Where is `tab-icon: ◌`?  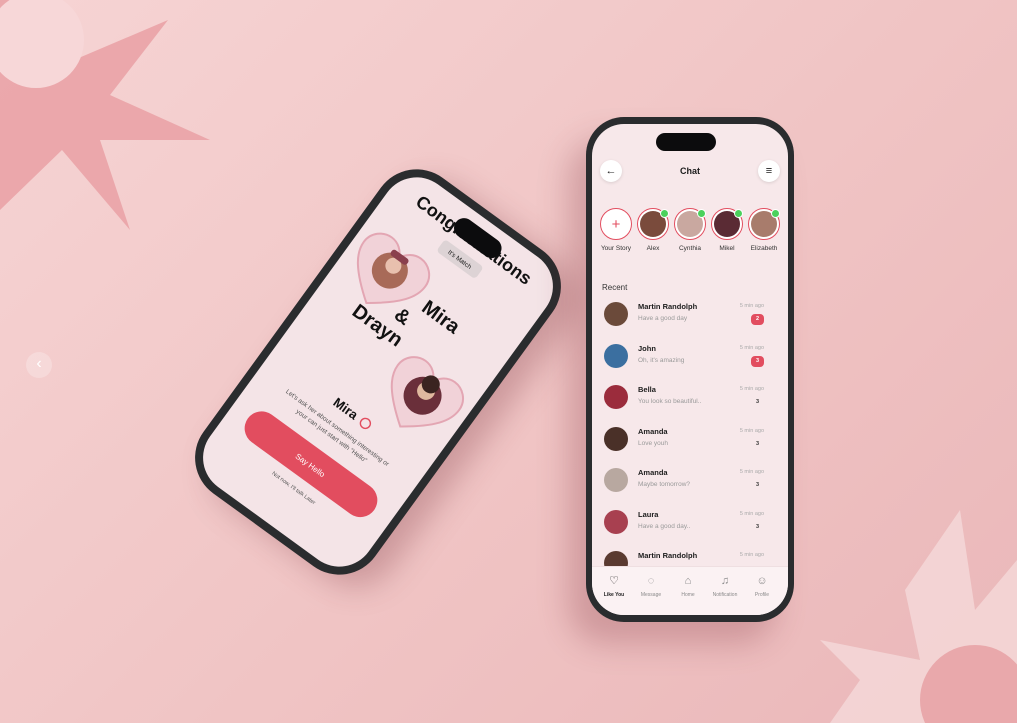 tab-icon: ◌ is located at coordinates (651, 581).